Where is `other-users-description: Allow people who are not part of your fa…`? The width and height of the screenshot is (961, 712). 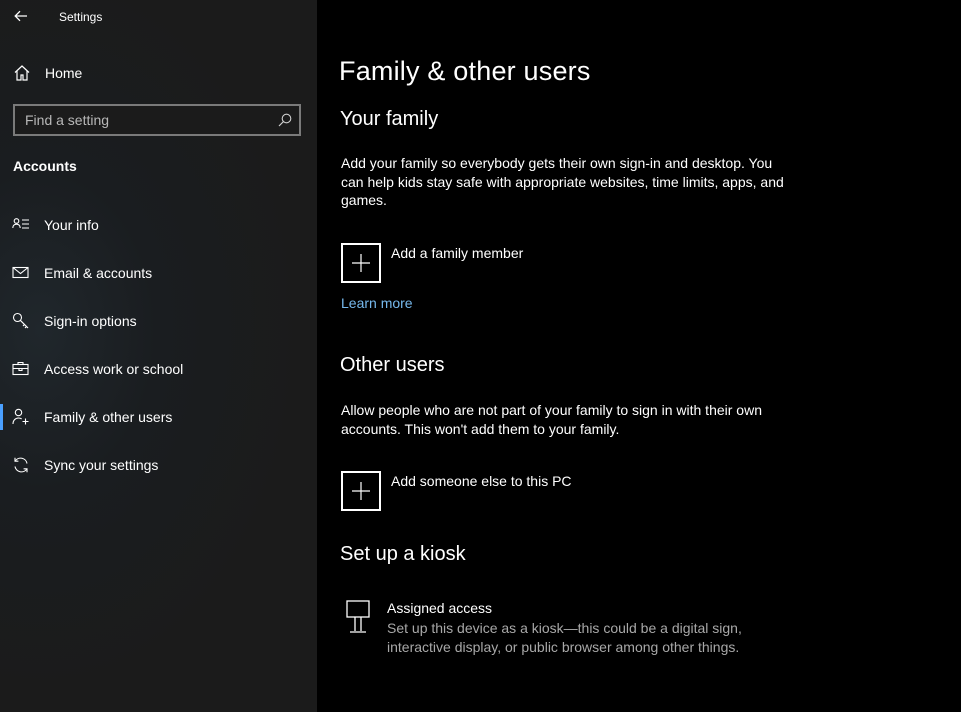 other-users-description: Allow people who are not part of your fa… is located at coordinates (551, 419).